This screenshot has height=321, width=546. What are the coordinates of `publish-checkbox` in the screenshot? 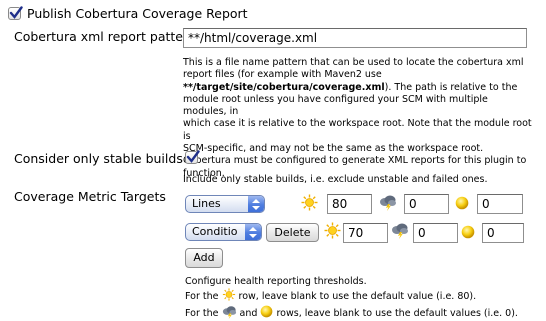 It's located at (15, 13).